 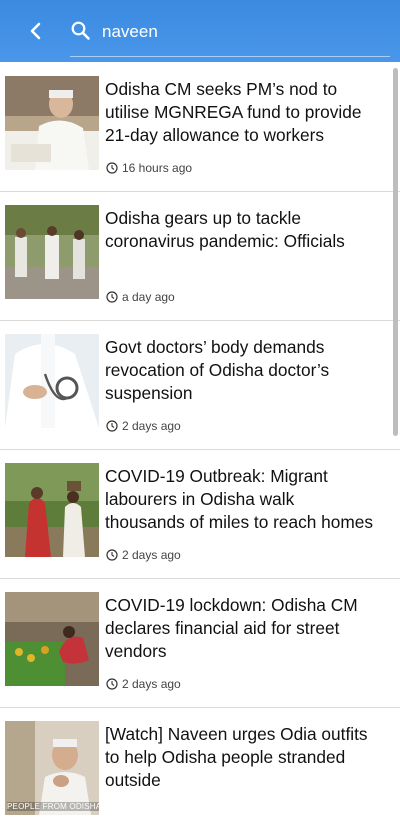 I want to click on app-bar, so click(x=200, y=31).